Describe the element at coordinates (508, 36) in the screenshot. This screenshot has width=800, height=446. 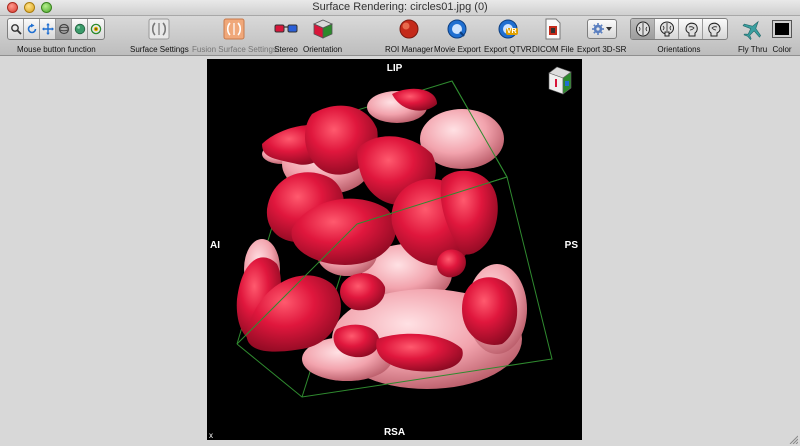
I see `export-qtvr-button: VR Export QTVR` at that location.